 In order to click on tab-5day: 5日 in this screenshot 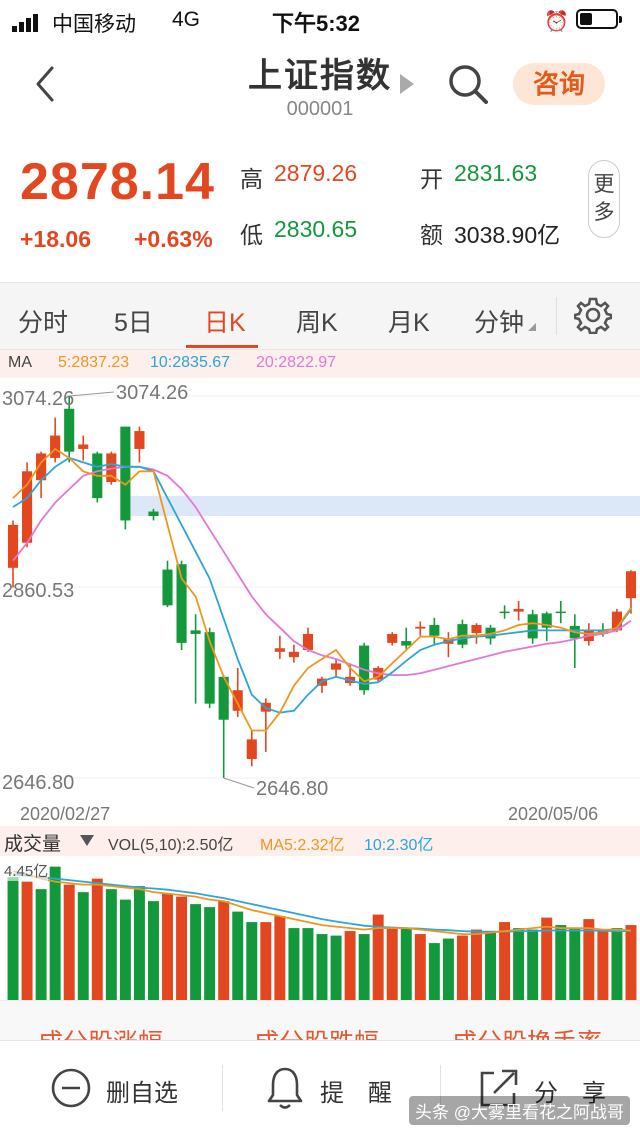, I will do `click(133, 321)`.